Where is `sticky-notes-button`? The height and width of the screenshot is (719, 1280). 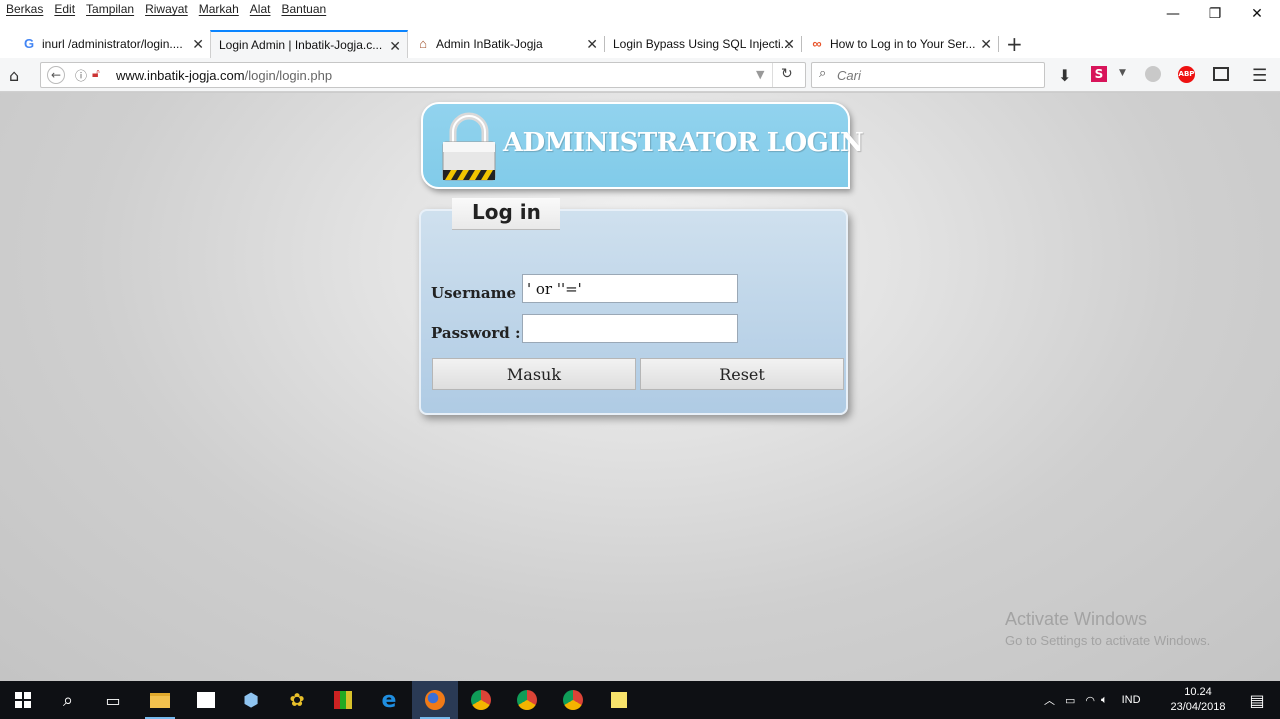 sticky-notes-button is located at coordinates (619, 700).